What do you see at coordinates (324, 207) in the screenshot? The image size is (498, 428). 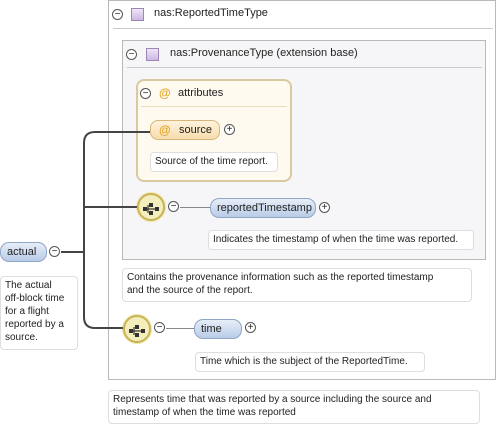 I see `expand-reported-timestamp-icon: +` at bounding box center [324, 207].